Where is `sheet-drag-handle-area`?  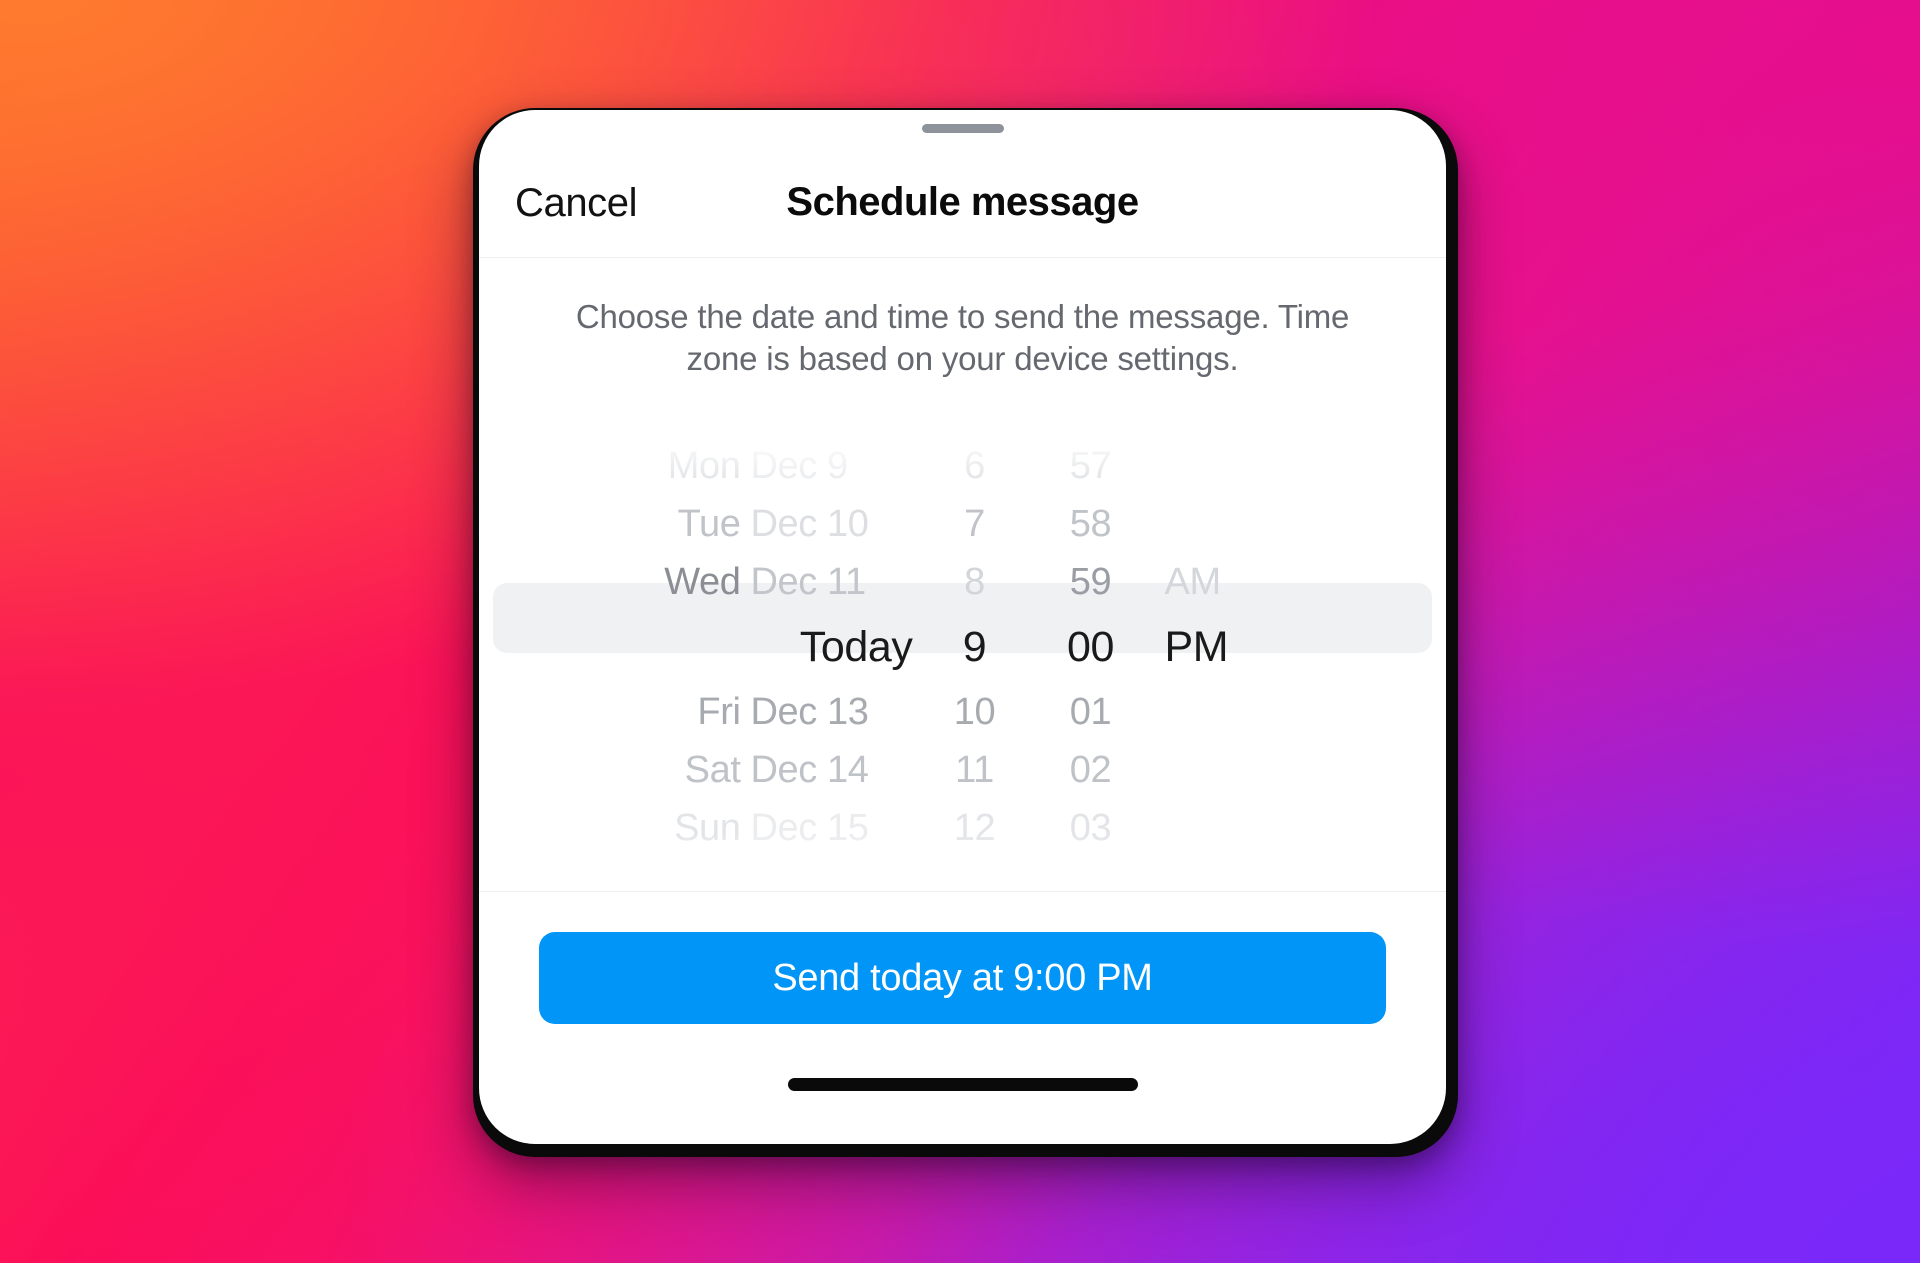 sheet-drag-handle-area is located at coordinates (962, 129).